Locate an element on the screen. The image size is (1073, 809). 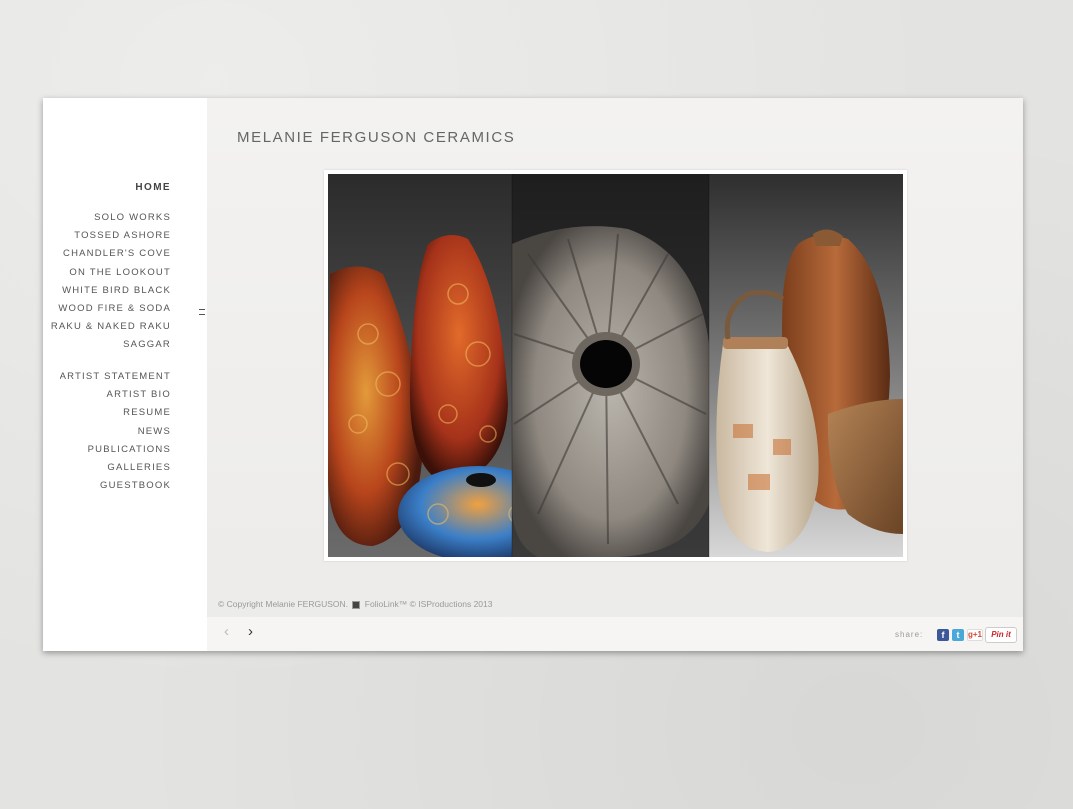
nav-item-artist-statement: ARTIST STATEMENT is located at coordinates (115, 377).